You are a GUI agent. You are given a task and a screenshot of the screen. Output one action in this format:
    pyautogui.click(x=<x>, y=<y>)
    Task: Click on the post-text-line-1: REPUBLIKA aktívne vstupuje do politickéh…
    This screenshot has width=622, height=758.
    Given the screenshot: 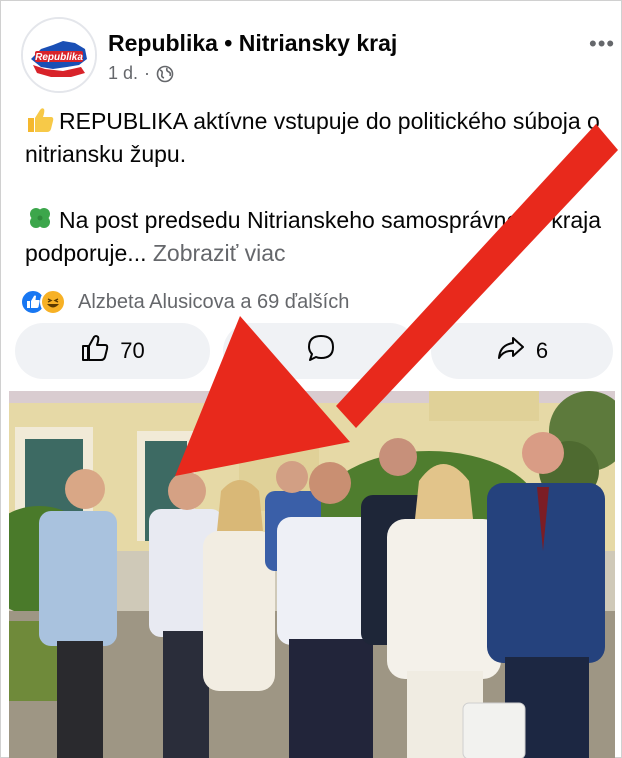 What is the action you would take?
    pyautogui.click(x=312, y=137)
    